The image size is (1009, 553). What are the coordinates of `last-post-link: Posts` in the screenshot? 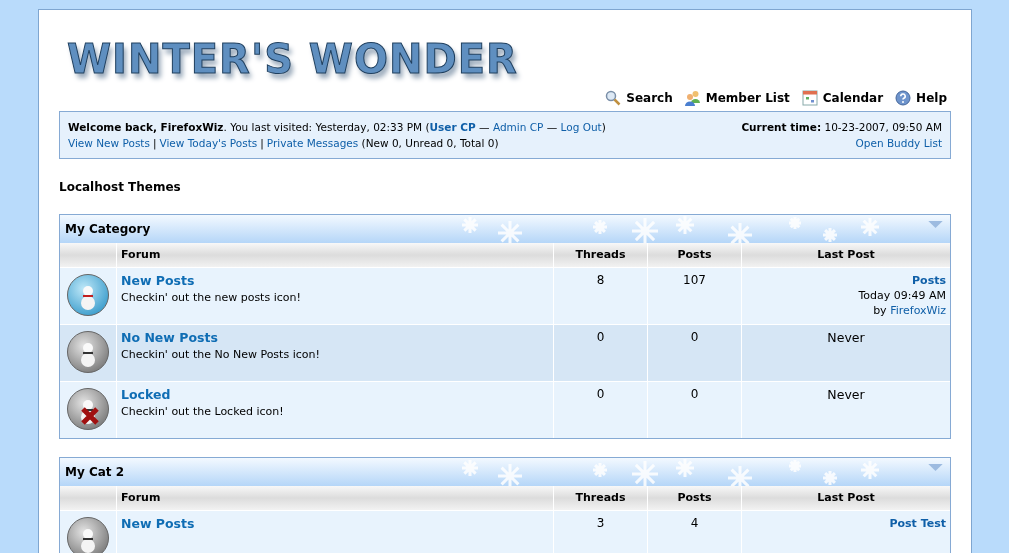 It's located at (929, 280).